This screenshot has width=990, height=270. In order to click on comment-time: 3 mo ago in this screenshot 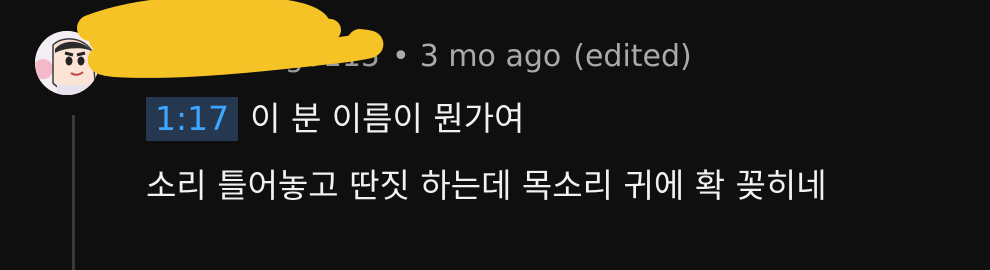, I will do `click(491, 56)`.